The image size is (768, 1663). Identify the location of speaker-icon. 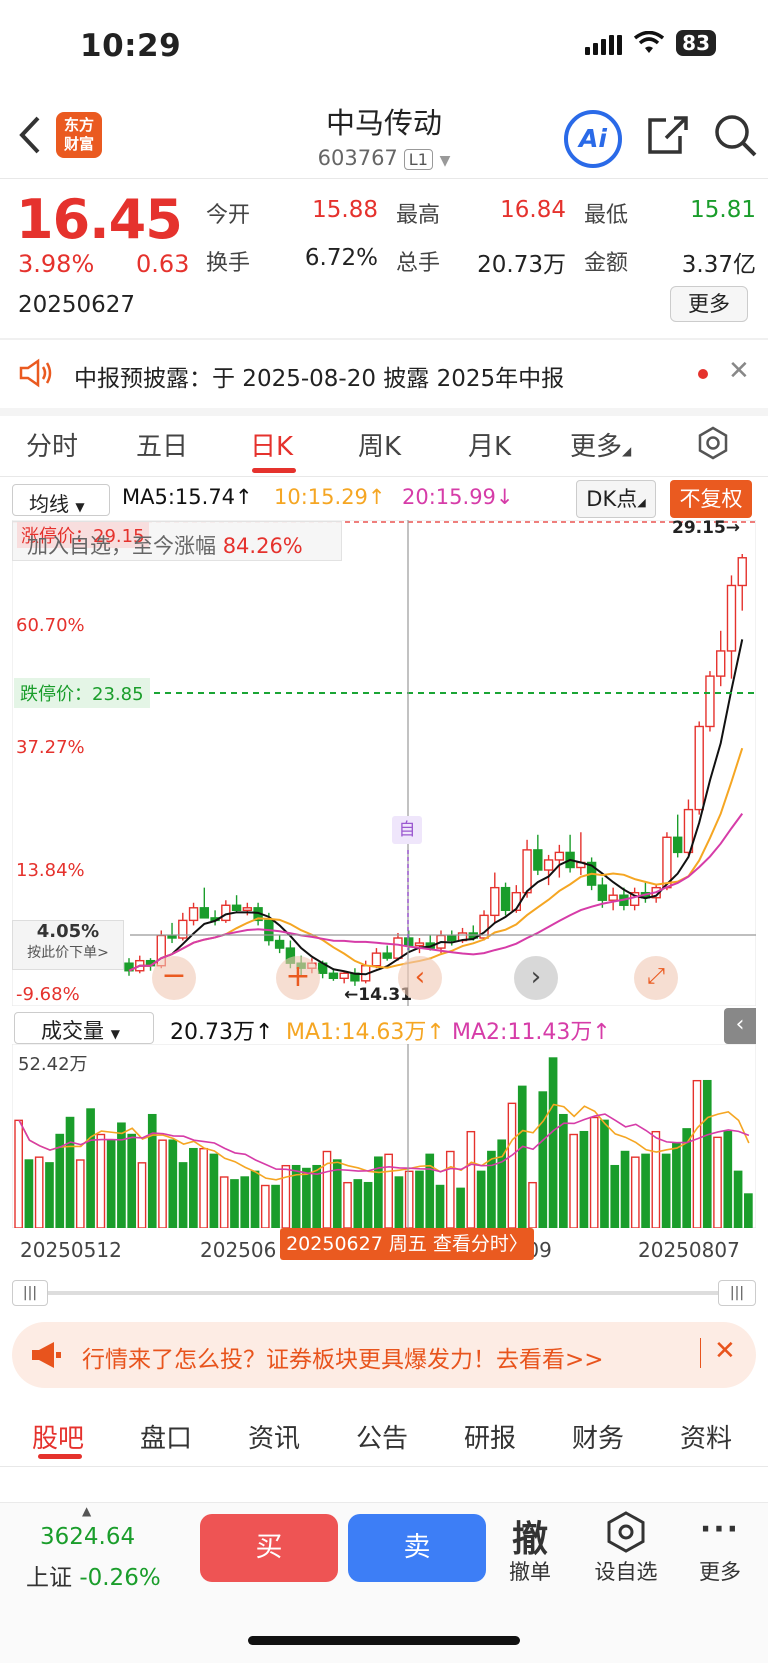
(35, 373).